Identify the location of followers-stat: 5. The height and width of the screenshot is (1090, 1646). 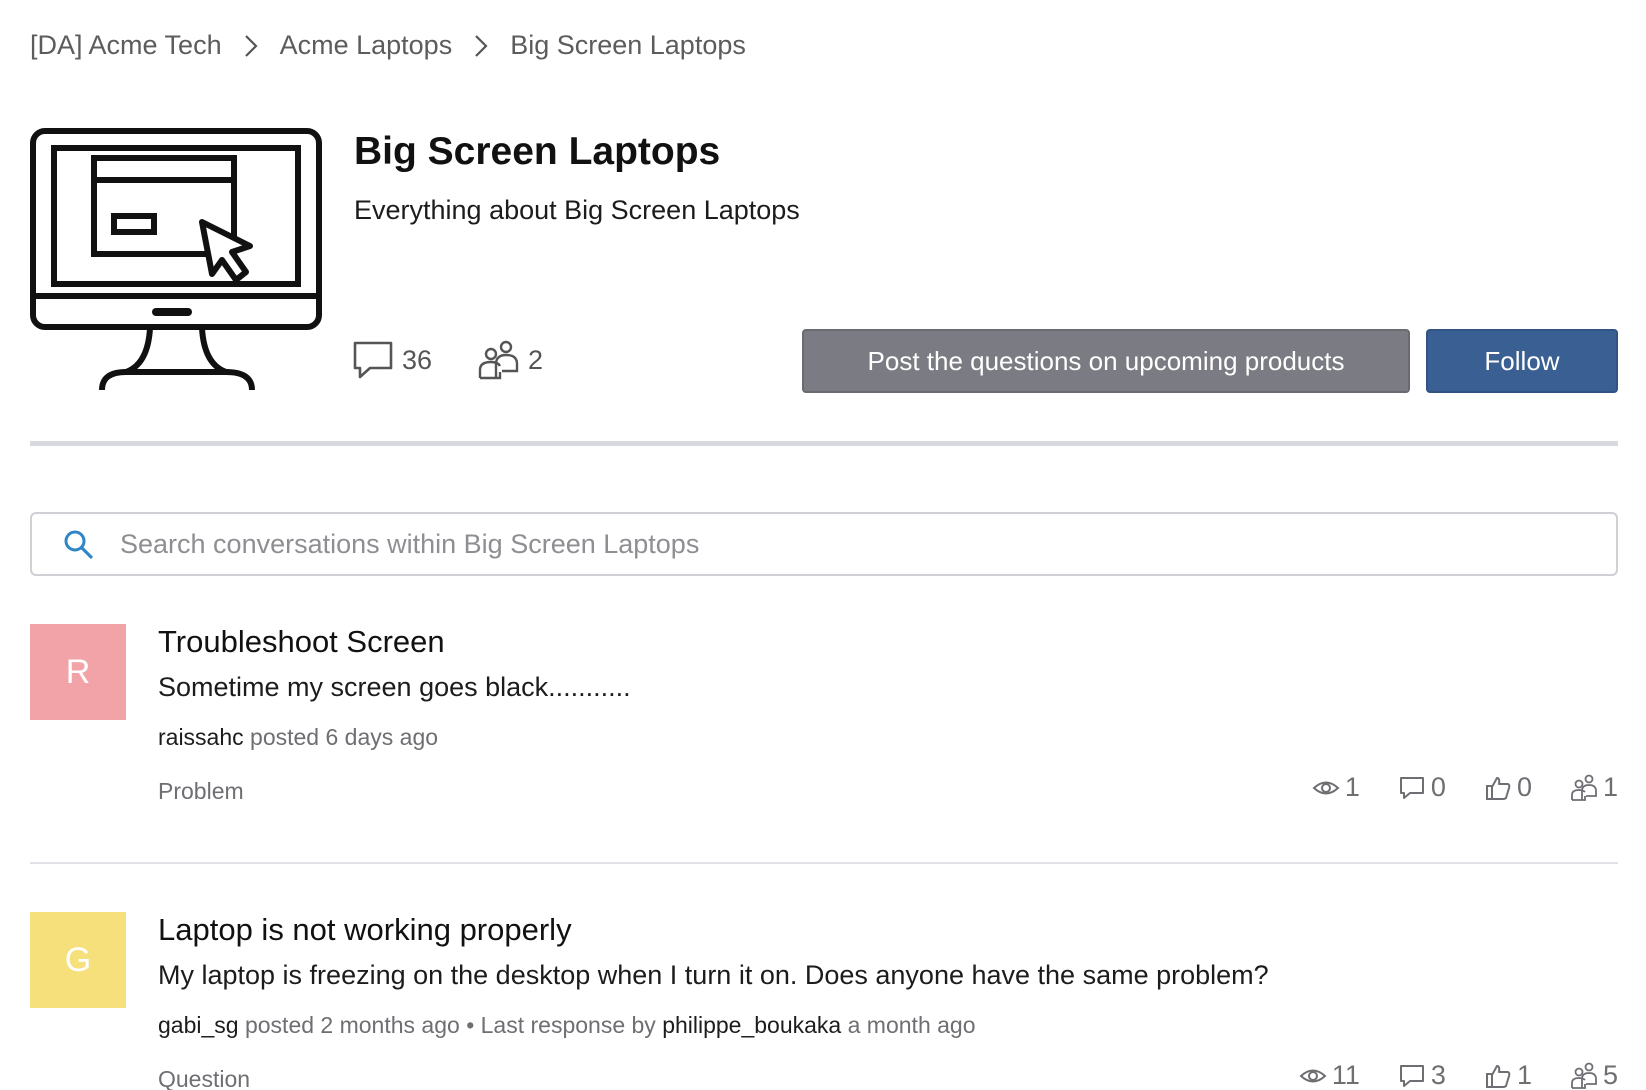
(1594, 1075).